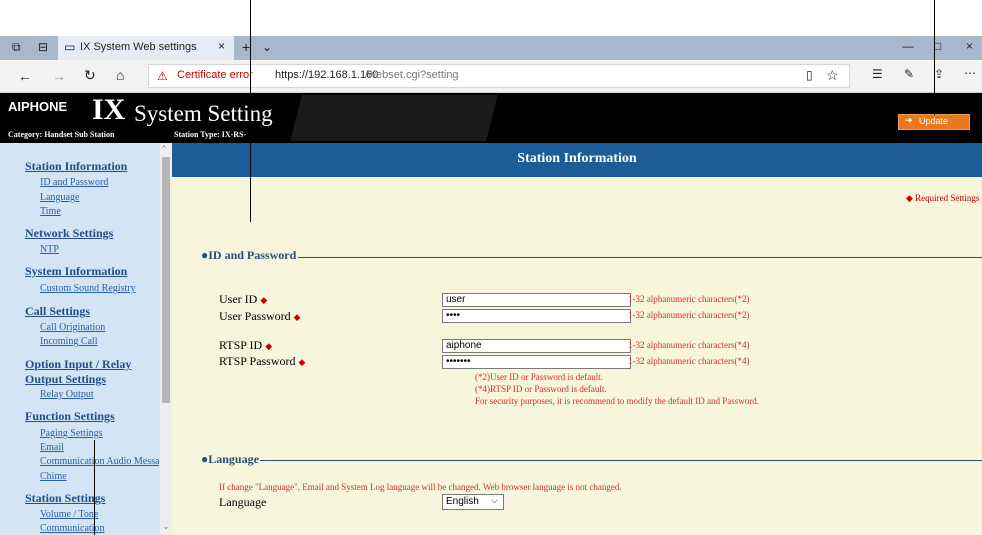 This screenshot has width=982, height=535. Describe the element at coordinates (203, 113) in the screenshot. I see `system-setting-title: System Setting` at that location.